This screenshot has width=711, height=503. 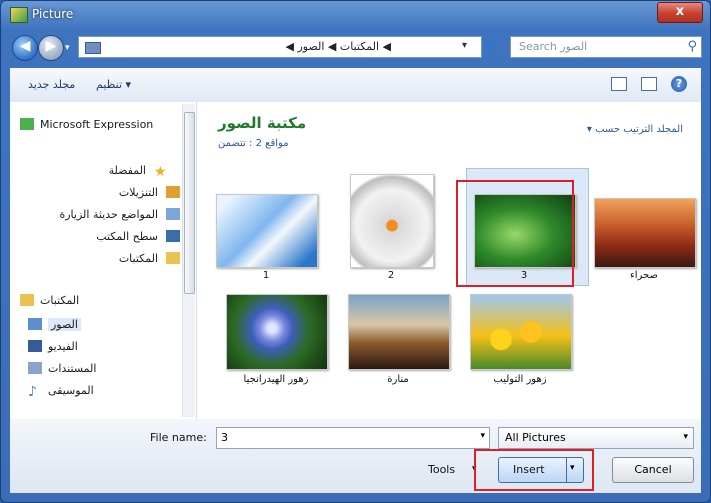 I want to click on sidebar-item-music: الموسيقى, so click(x=71, y=390).